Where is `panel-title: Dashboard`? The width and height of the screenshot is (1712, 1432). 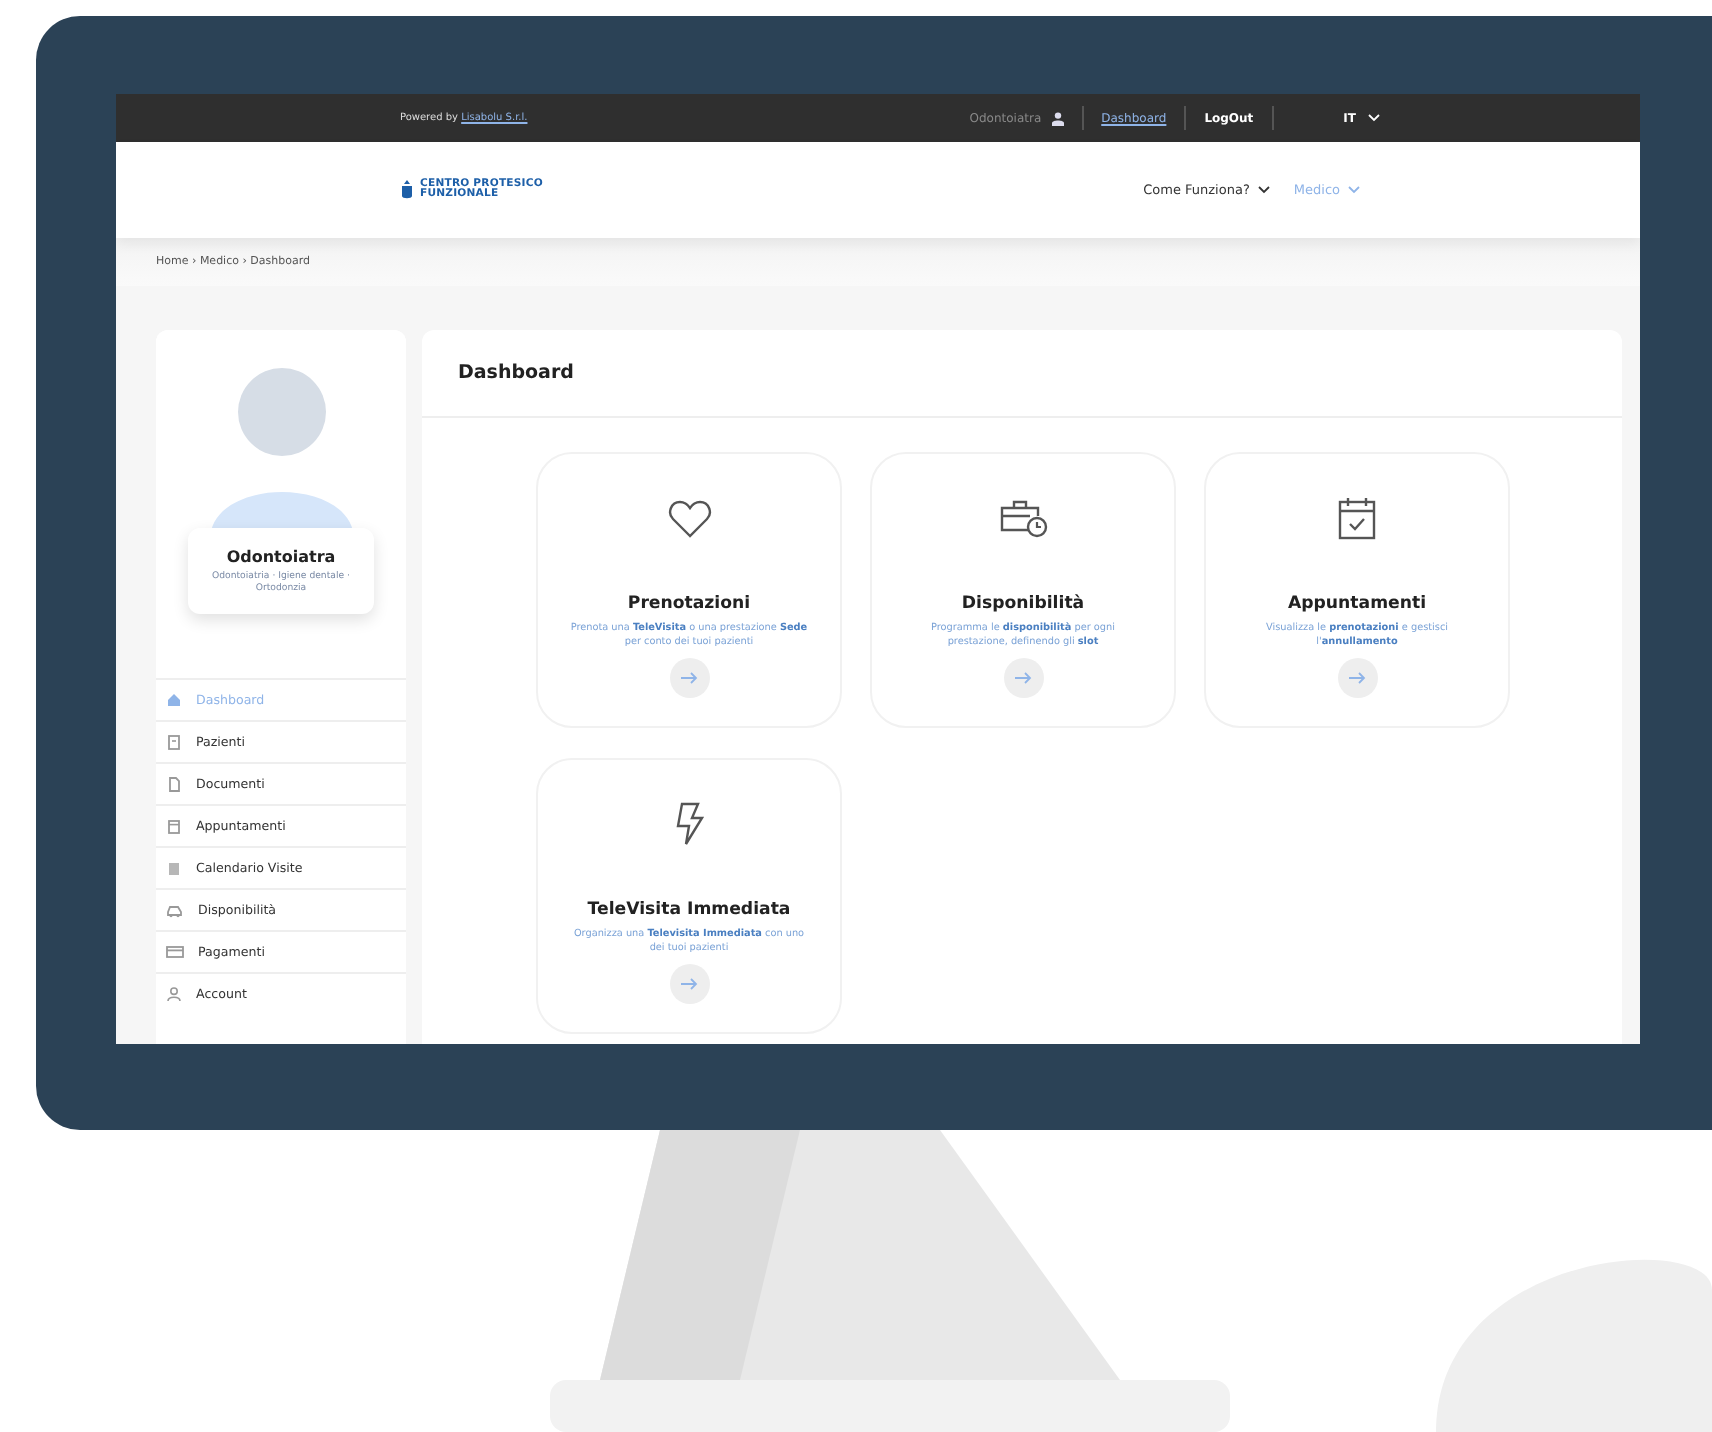 panel-title: Dashboard is located at coordinates (1022, 374).